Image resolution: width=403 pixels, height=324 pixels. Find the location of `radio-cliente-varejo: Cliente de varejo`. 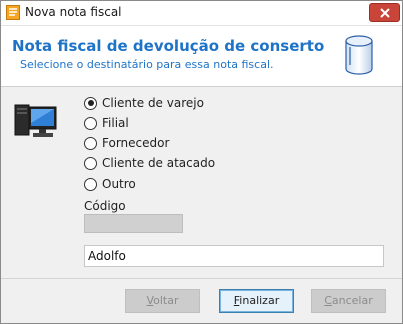

radio-cliente-varejo: Cliente de varejo is located at coordinates (144, 103).